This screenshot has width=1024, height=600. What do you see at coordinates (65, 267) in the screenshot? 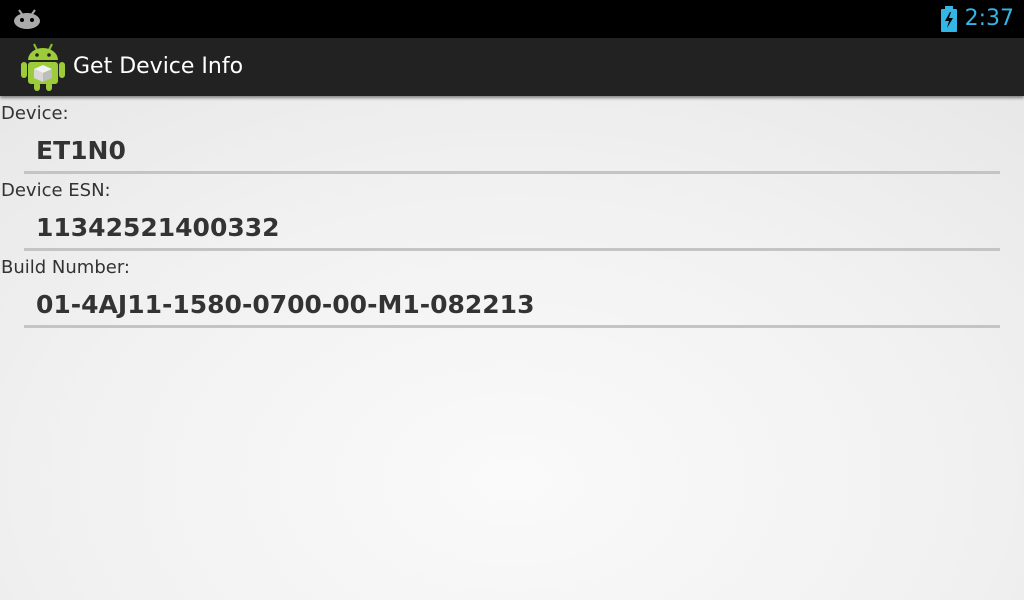
I see `build-number-label: Build Number:` at bounding box center [65, 267].